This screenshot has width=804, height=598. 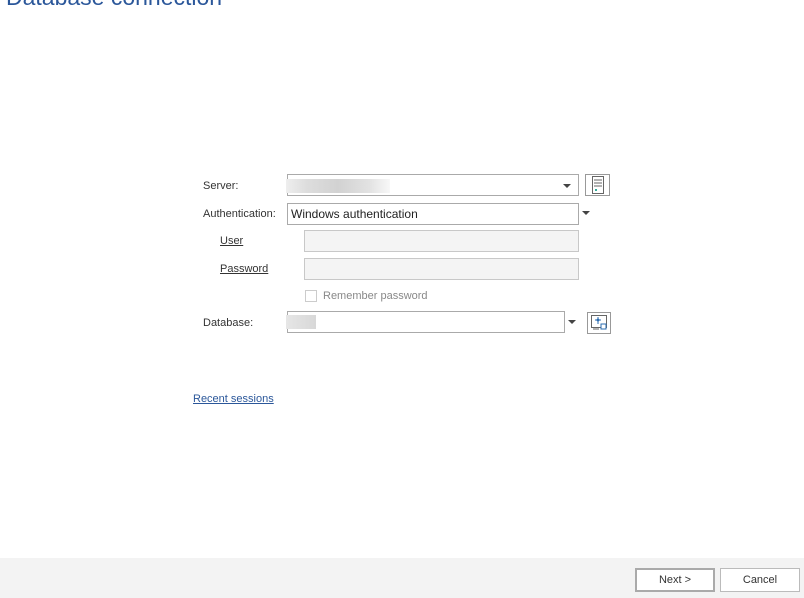 I want to click on database-label: Database:, so click(x=228, y=323).